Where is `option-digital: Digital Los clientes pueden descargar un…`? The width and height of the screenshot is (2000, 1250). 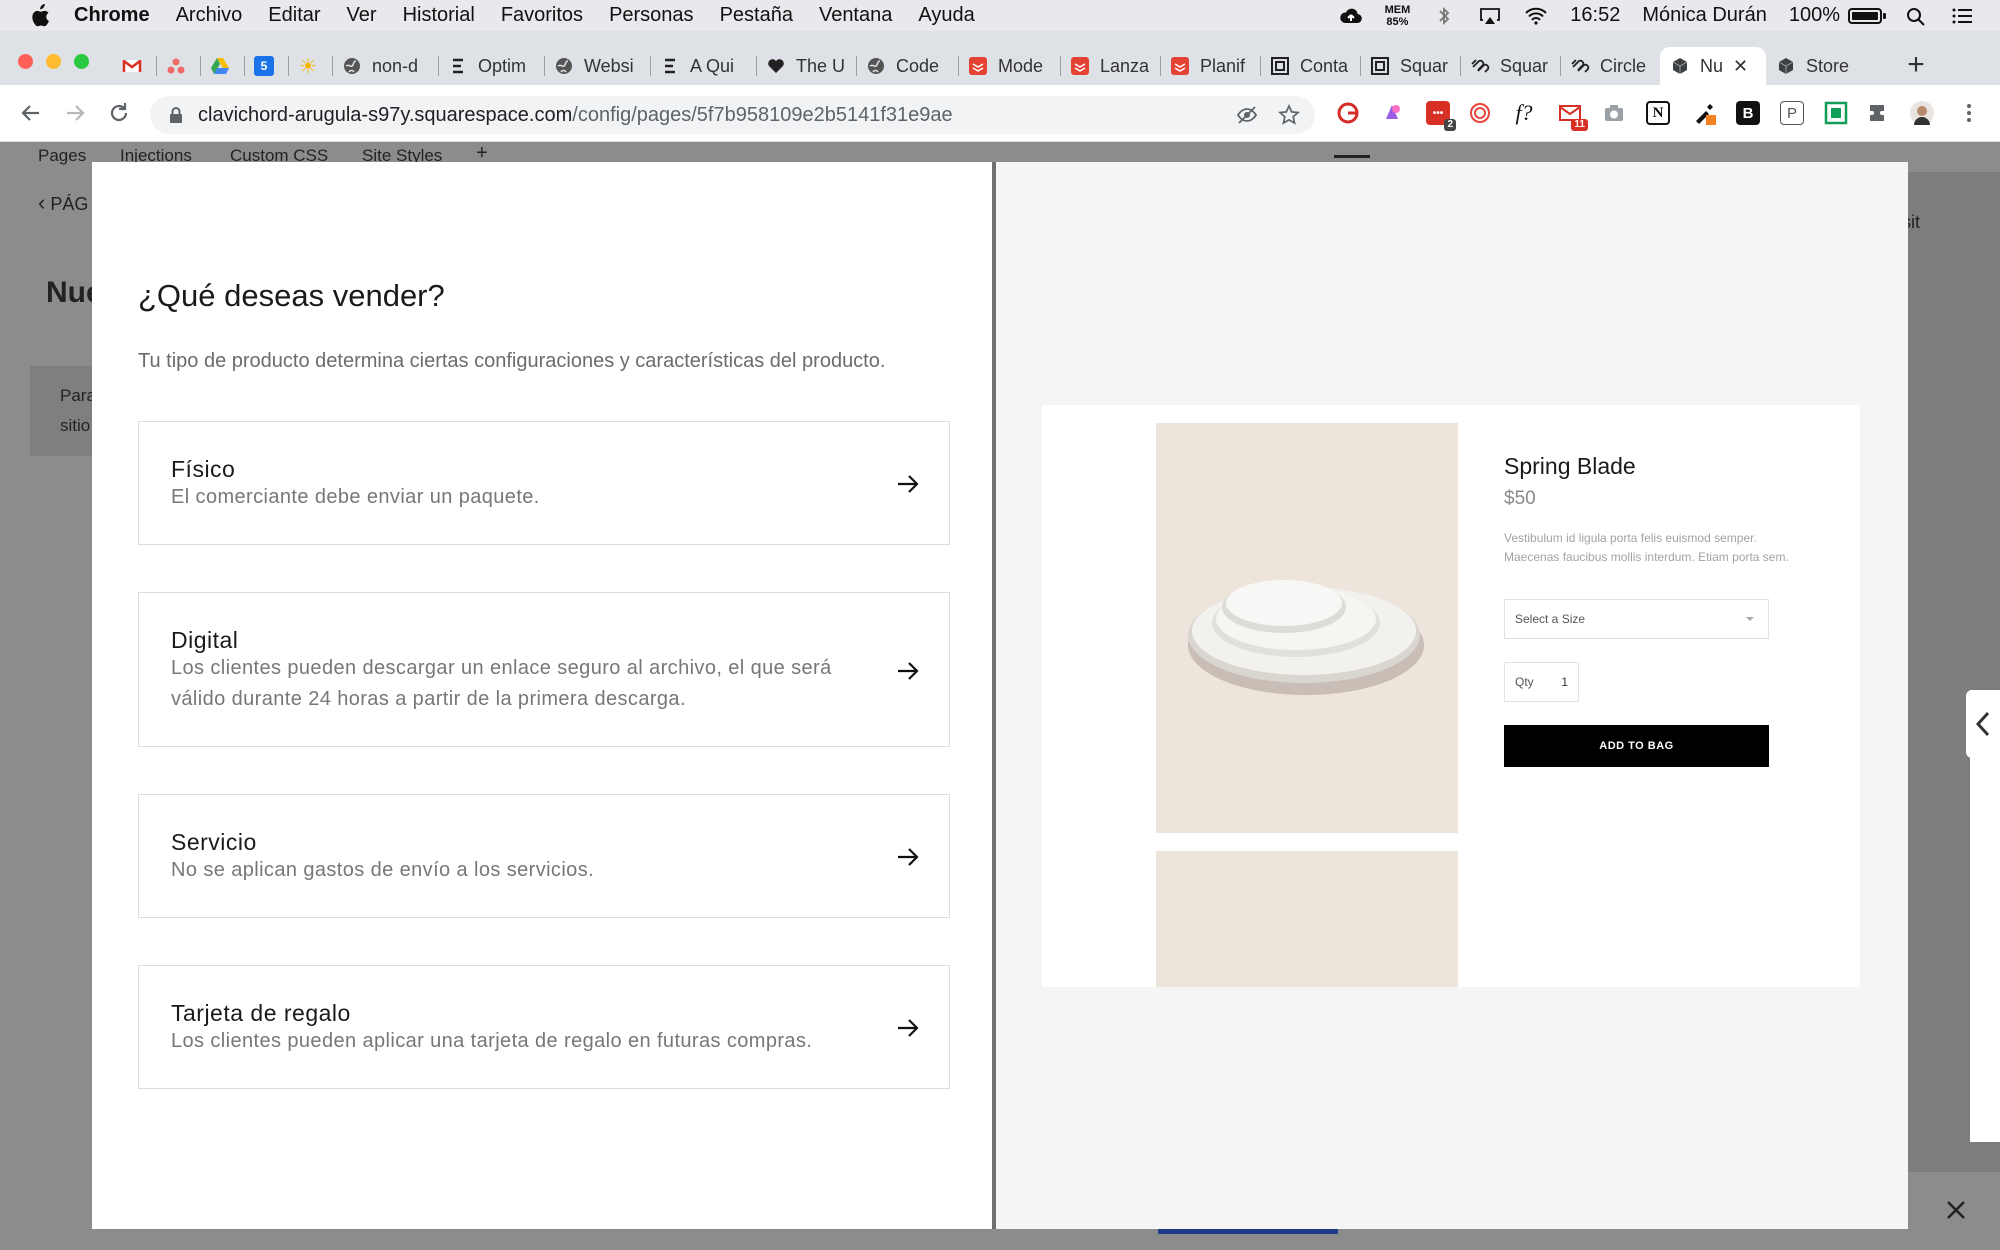
option-digital: Digital Los clientes pueden descargar un… is located at coordinates (544, 669).